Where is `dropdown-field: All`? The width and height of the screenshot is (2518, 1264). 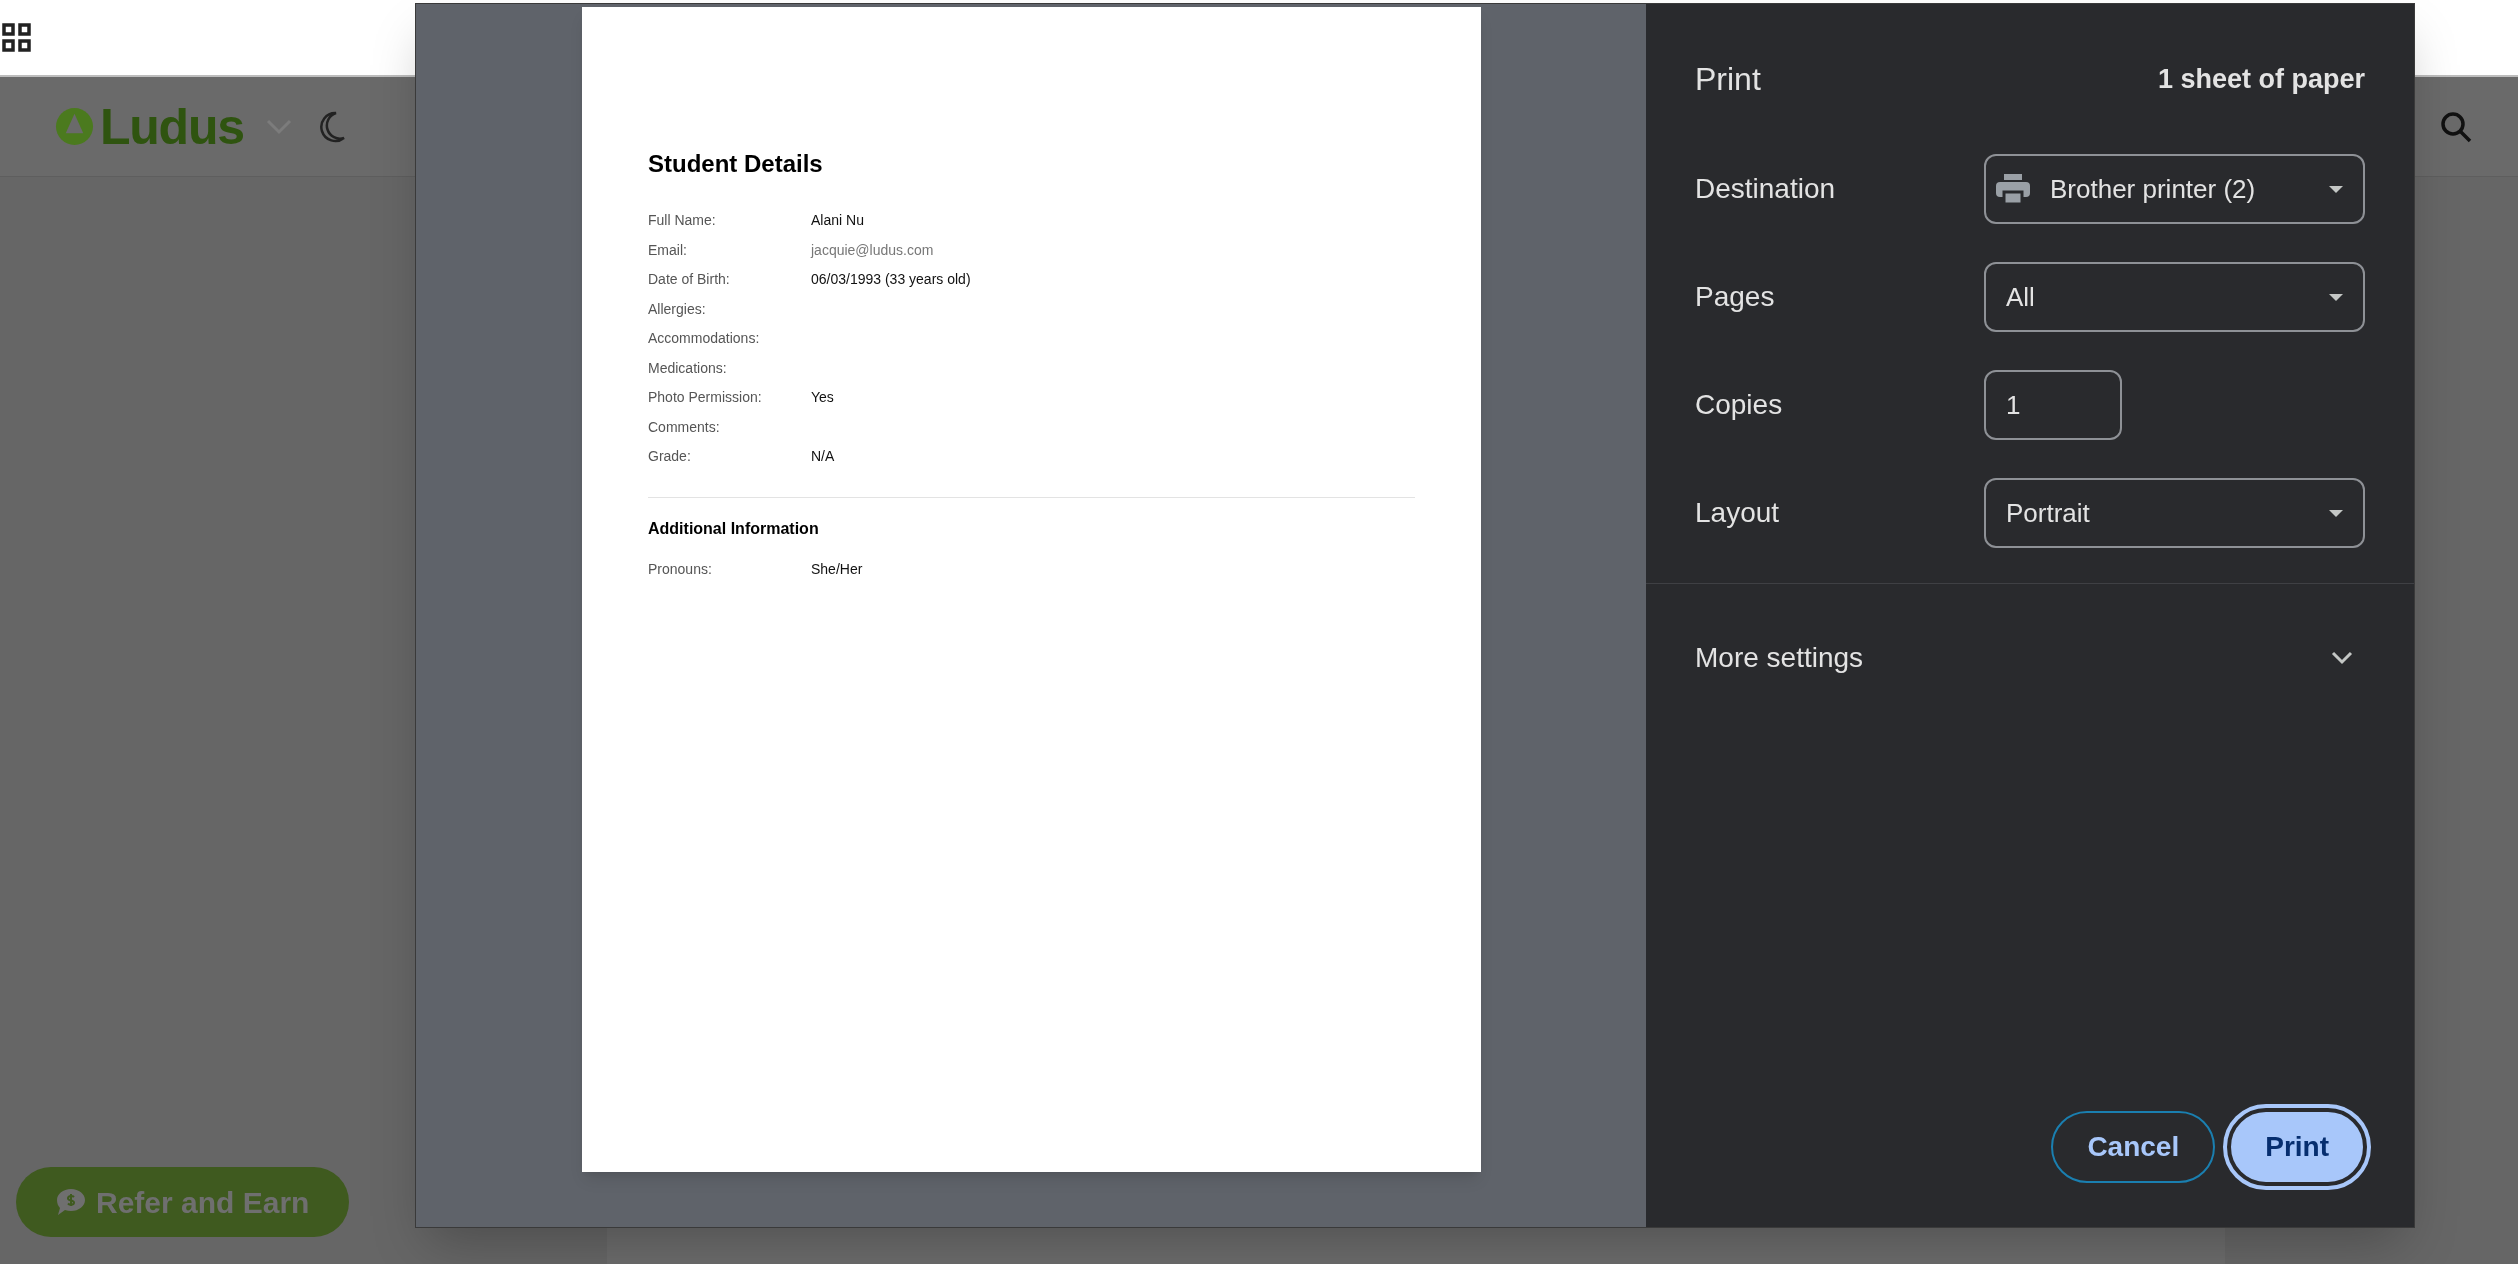
dropdown-field: All is located at coordinates (2174, 297).